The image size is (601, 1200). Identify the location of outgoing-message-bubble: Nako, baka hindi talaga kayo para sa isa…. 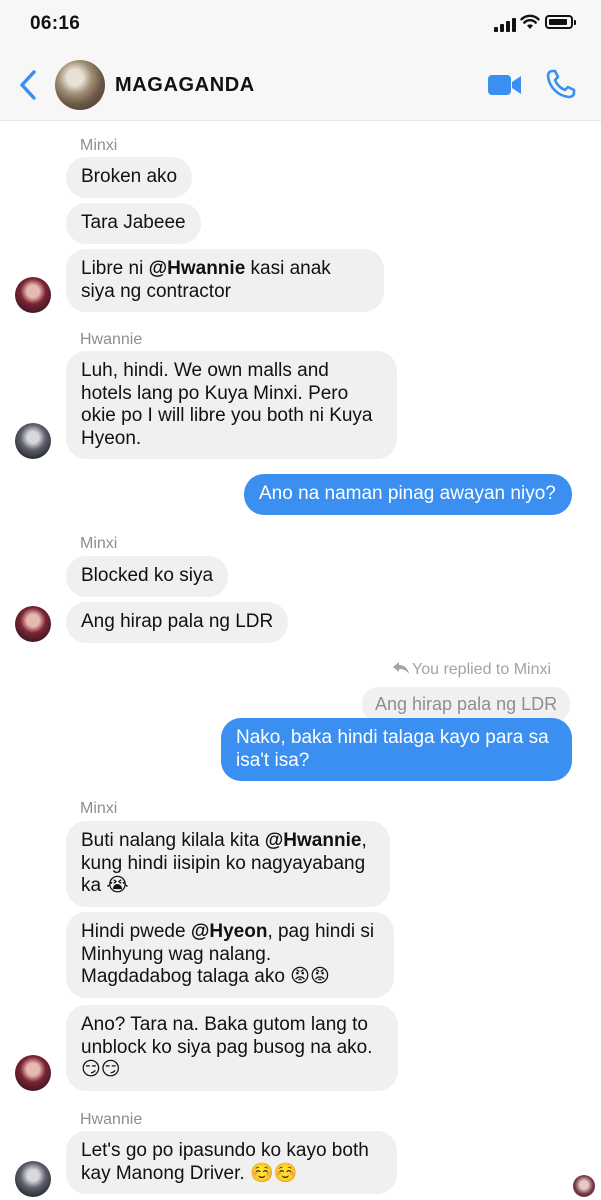
(396, 749).